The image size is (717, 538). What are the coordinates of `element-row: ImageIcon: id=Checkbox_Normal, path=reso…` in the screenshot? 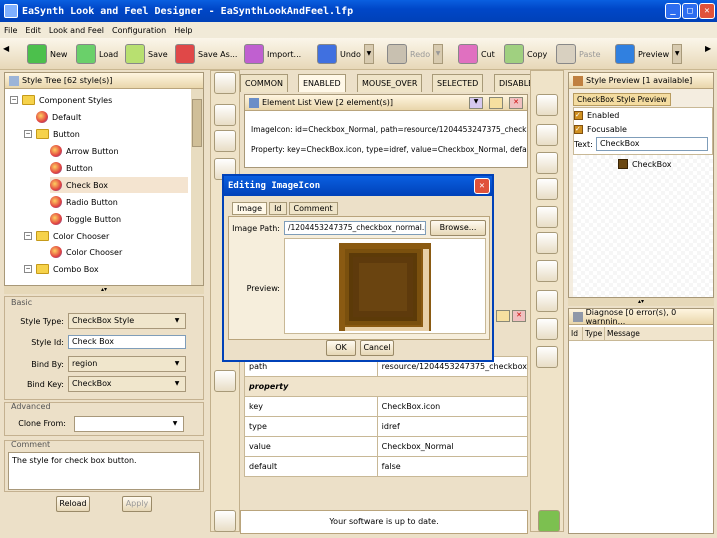 It's located at (389, 132).